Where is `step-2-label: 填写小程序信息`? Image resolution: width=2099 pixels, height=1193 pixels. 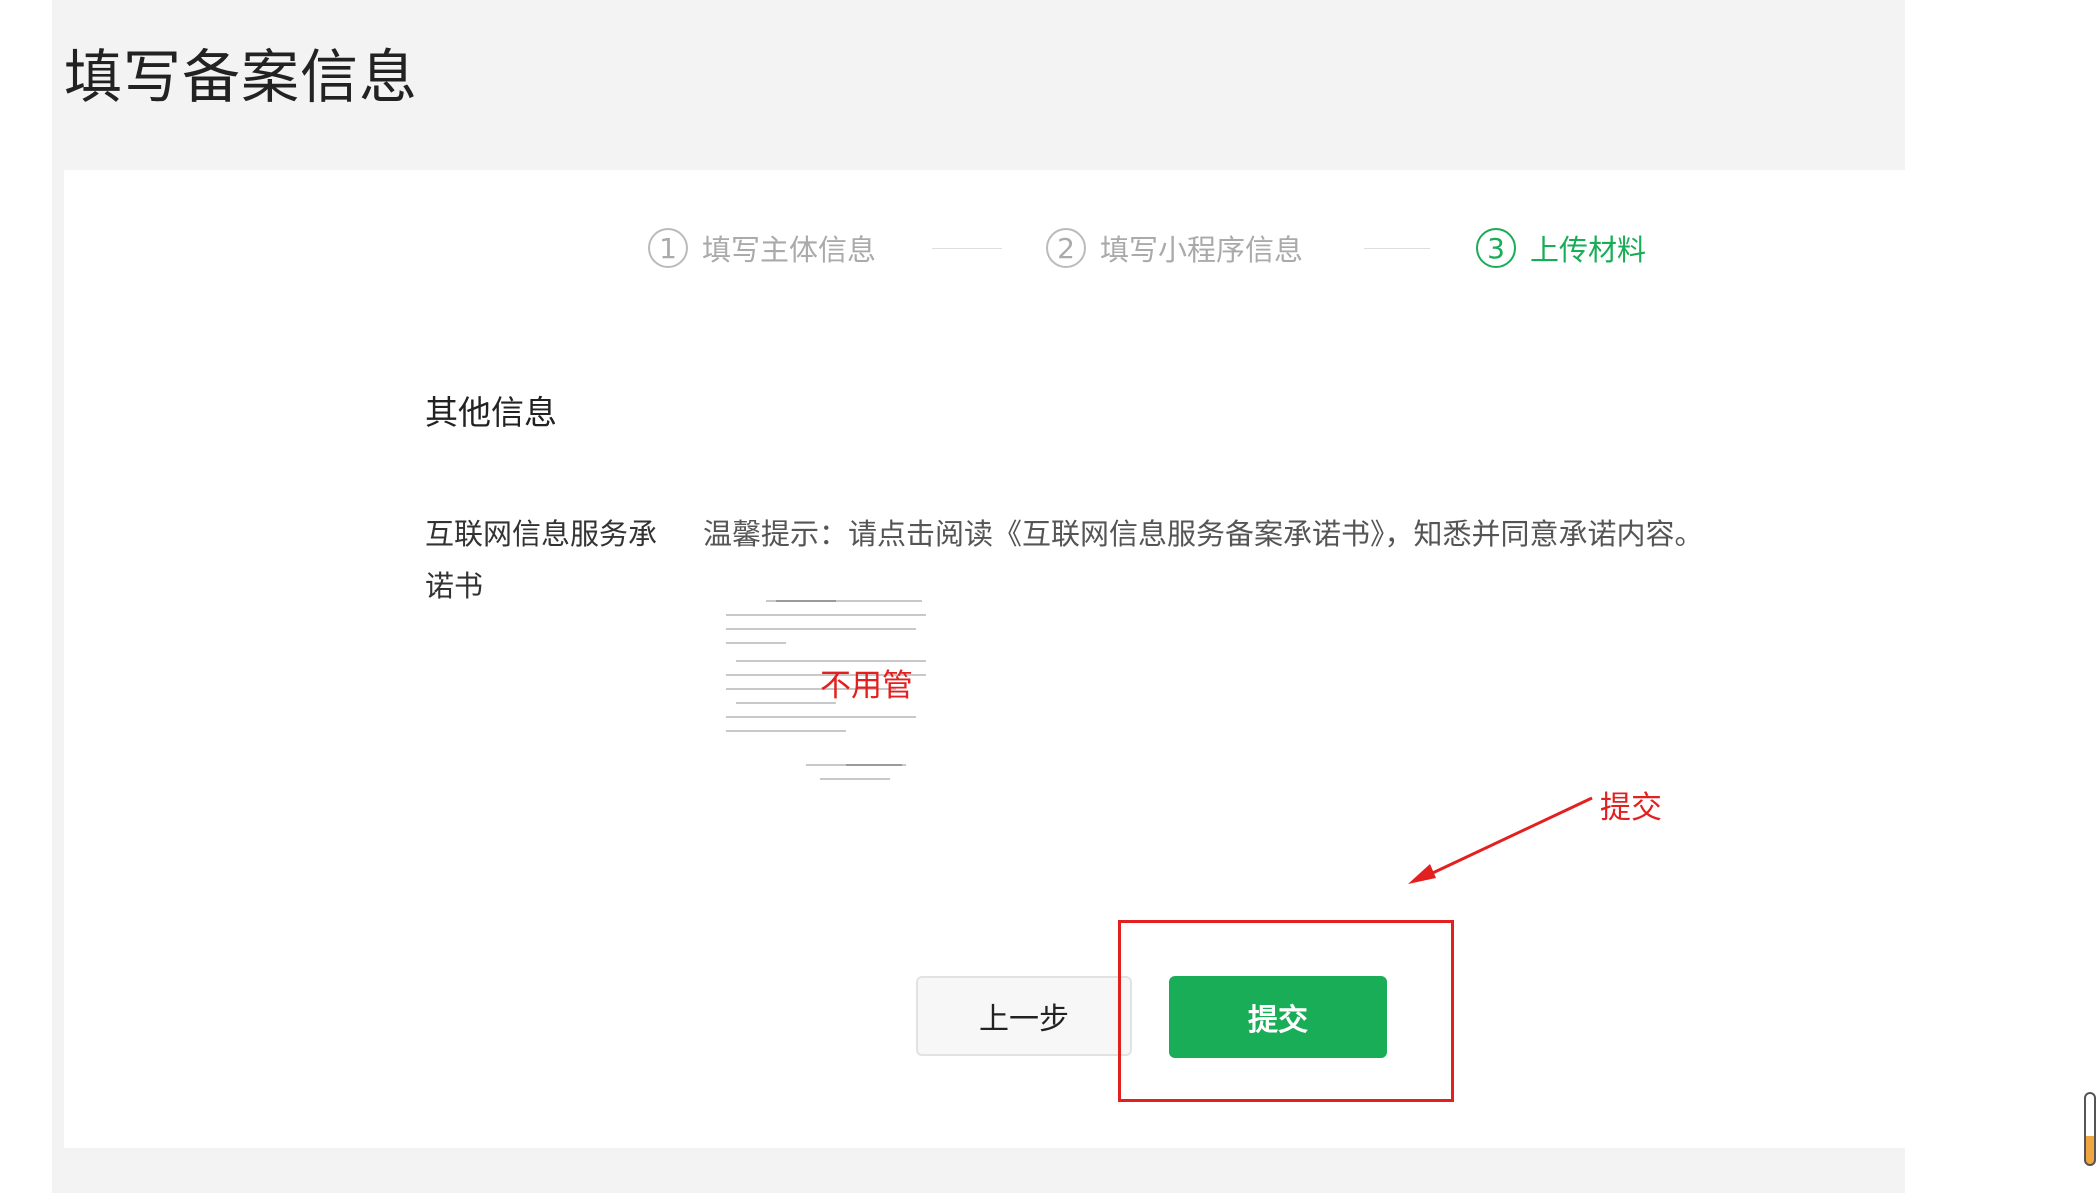 step-2-label: 填写小程序信息 is located at coordinates (1202, 250).